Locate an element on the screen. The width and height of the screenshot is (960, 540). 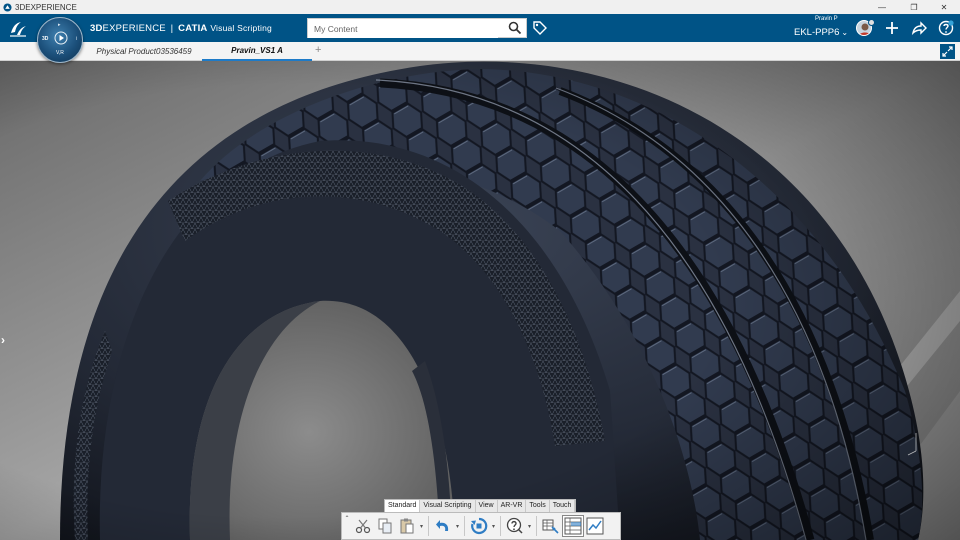
os-title-bar: 3DEXPERIENCE — ❐ ✕ is located at coordinates (480, 7).